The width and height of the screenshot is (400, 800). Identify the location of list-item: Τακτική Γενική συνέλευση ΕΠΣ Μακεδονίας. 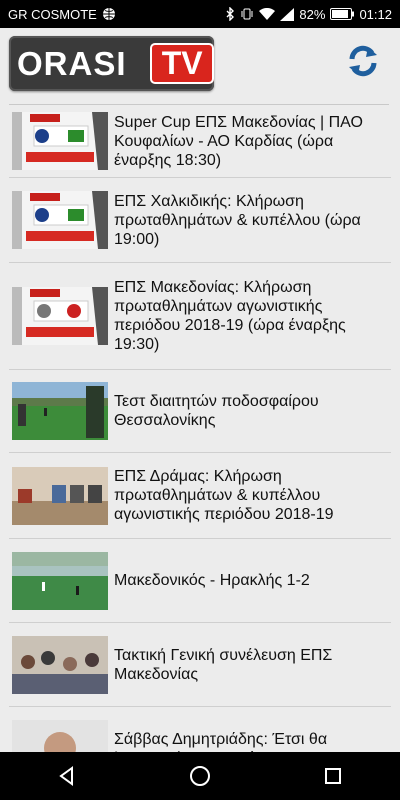
(200, 665).